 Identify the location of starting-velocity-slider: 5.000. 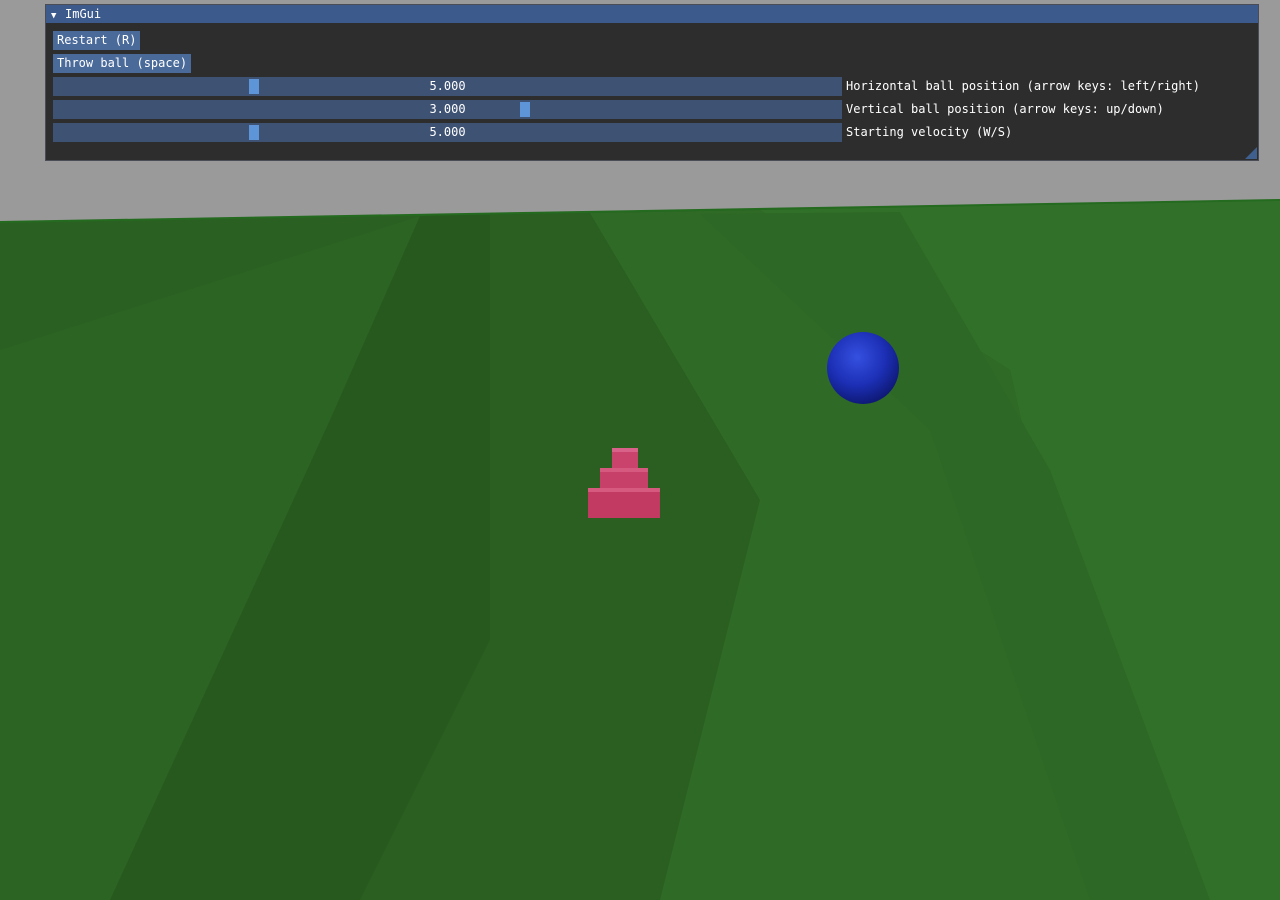
(447, 132).